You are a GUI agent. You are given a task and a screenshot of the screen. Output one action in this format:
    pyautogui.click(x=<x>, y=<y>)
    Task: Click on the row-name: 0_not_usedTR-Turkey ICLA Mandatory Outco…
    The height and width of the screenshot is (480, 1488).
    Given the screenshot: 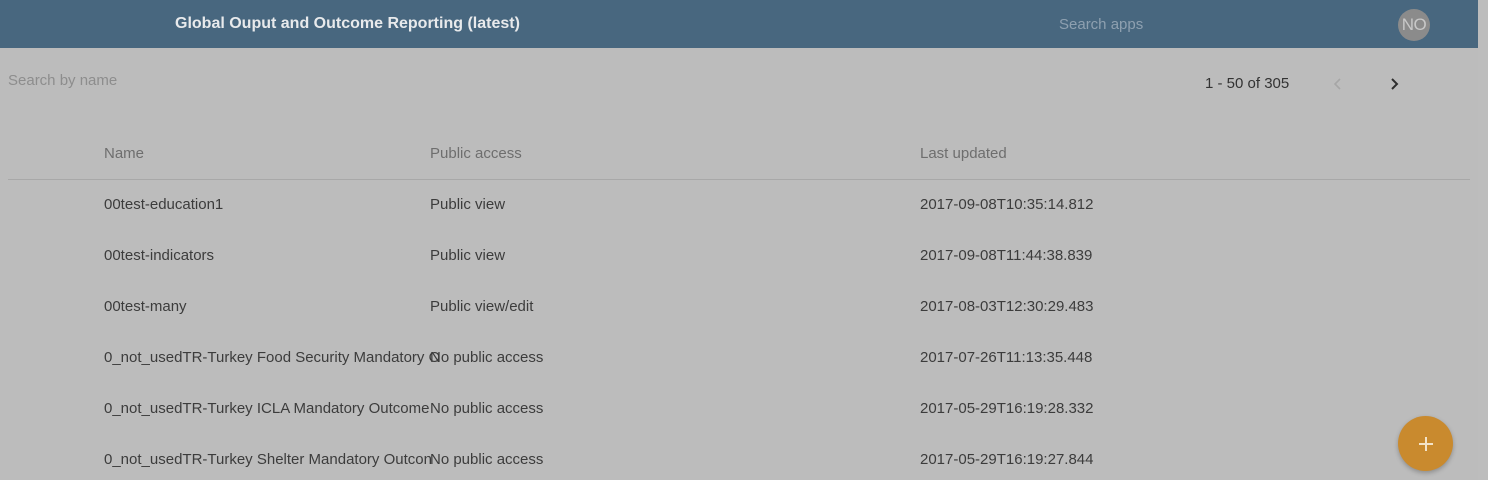 What is the action you would take?
    pyautogui.click(x=267, y=408)
    